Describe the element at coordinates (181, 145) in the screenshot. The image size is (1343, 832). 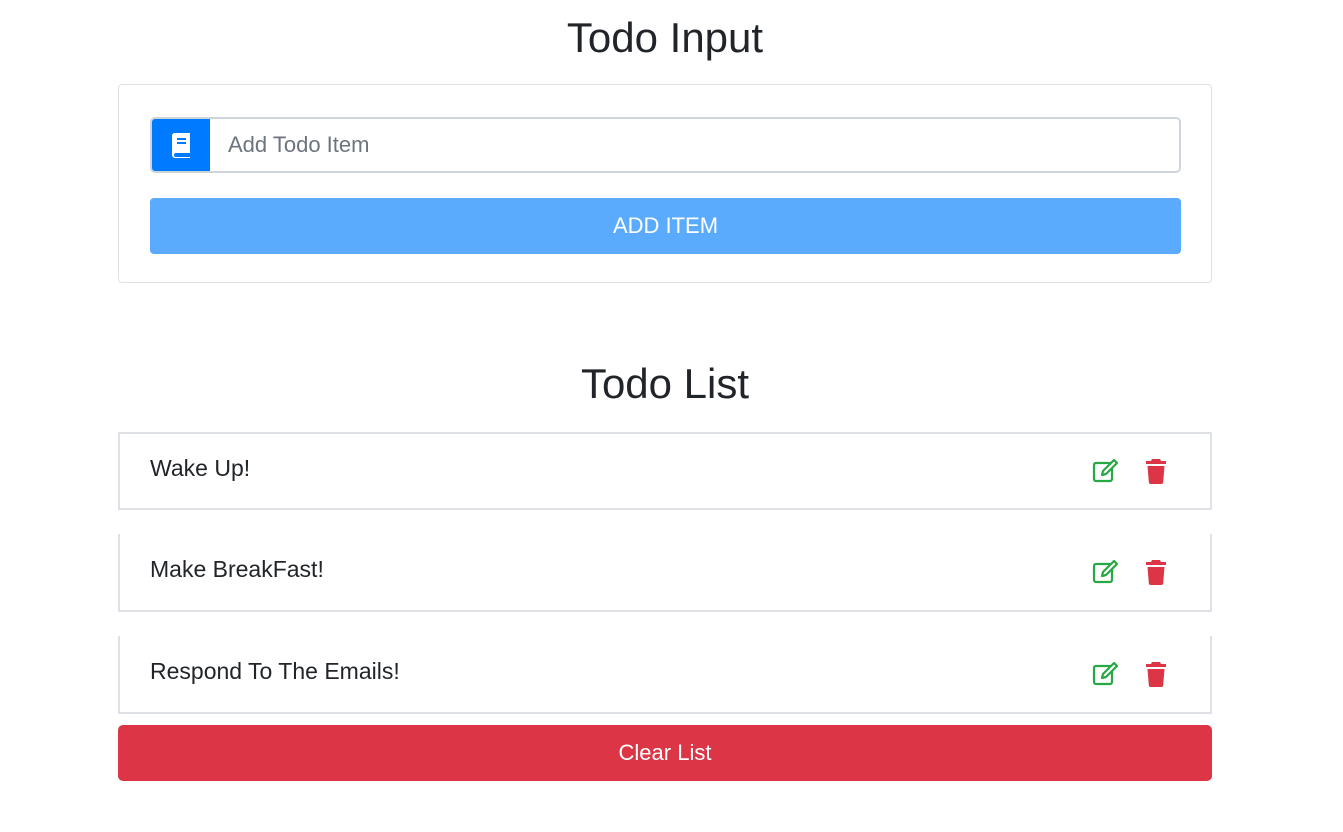
I see `book-icon` at that location.